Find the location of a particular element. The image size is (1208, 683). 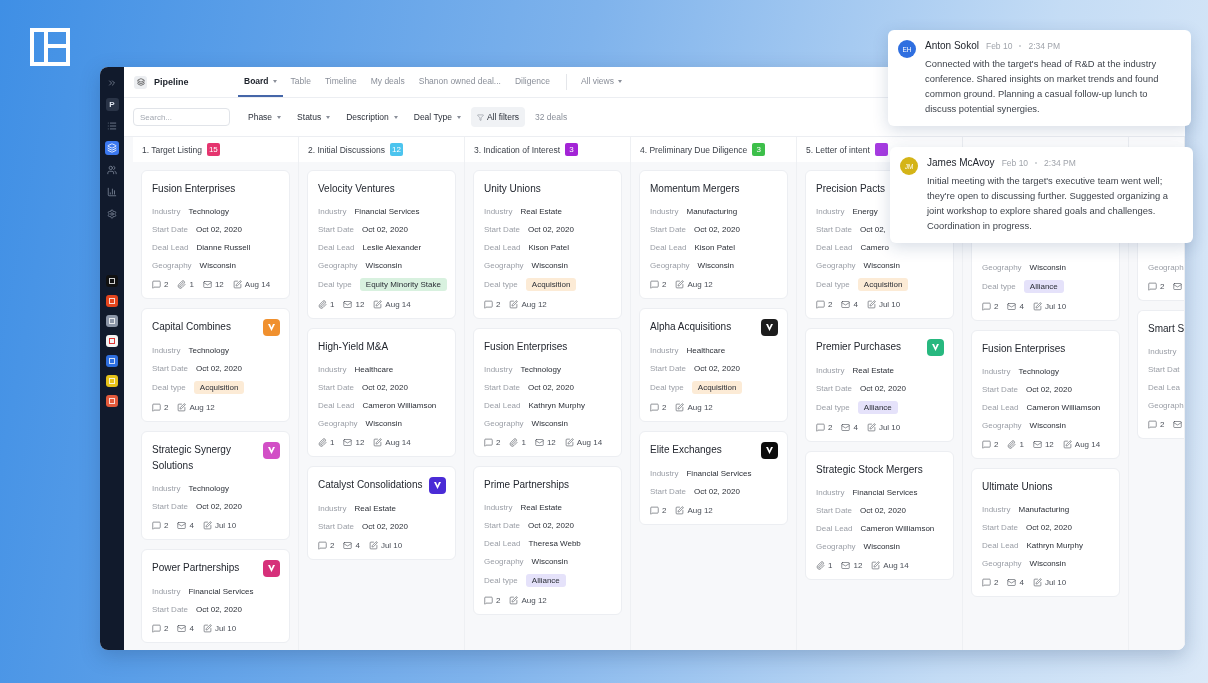

field-label: Geograph is located at coordinates (1166, 405).